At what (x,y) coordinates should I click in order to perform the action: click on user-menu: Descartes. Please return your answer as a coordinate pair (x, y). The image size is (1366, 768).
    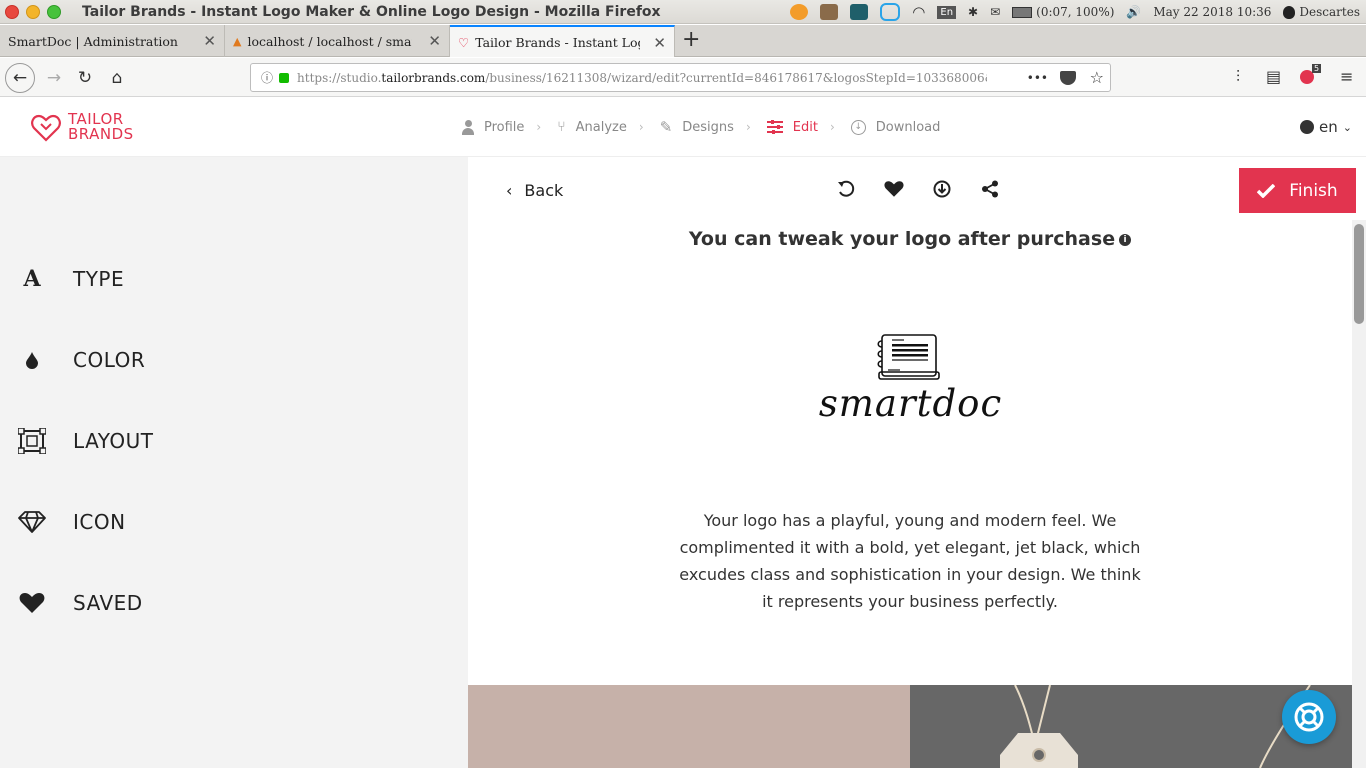
    Looking at the image, I should click on (1321, 12).